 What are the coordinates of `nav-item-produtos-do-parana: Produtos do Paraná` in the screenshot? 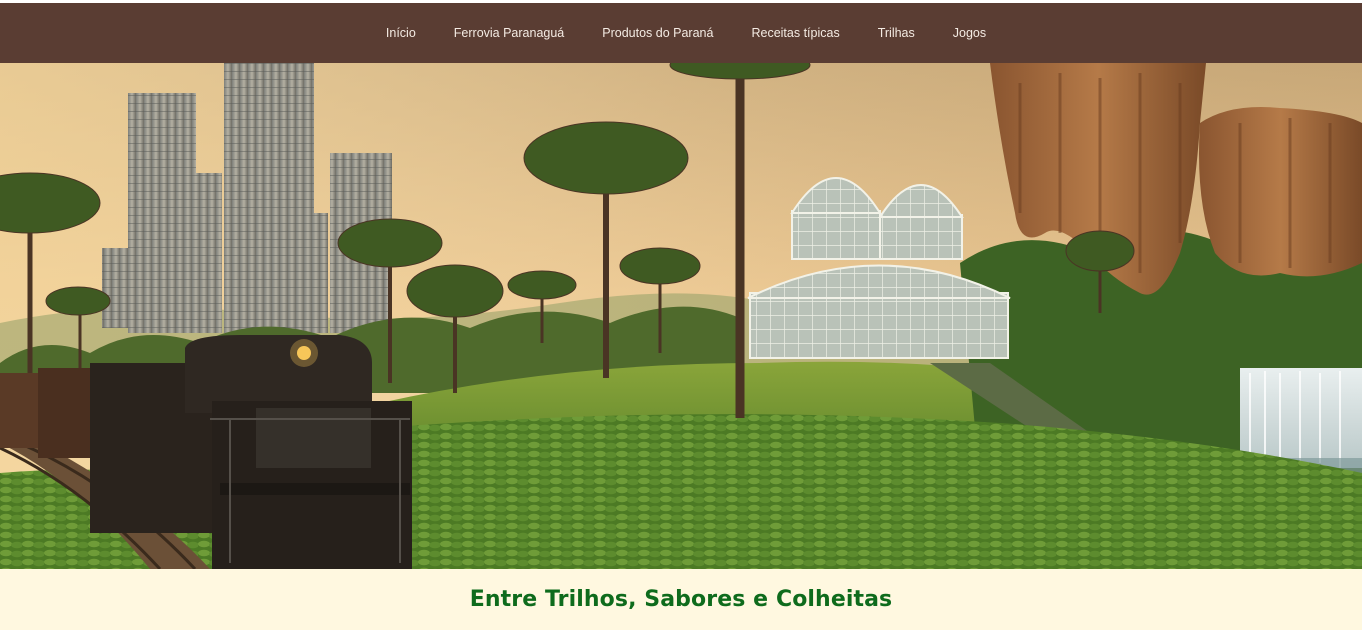 It's located at (657, 33).